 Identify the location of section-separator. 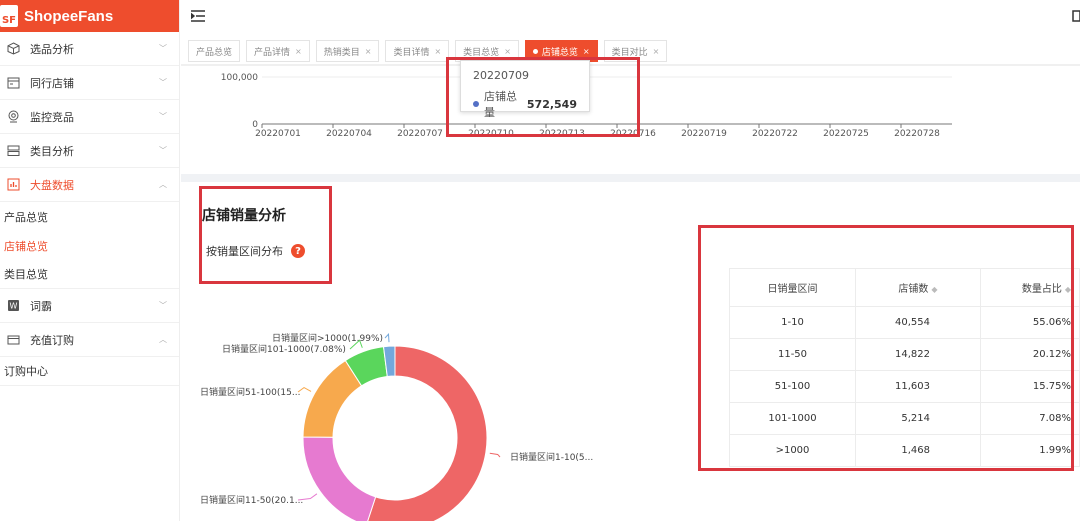
(630, 178).